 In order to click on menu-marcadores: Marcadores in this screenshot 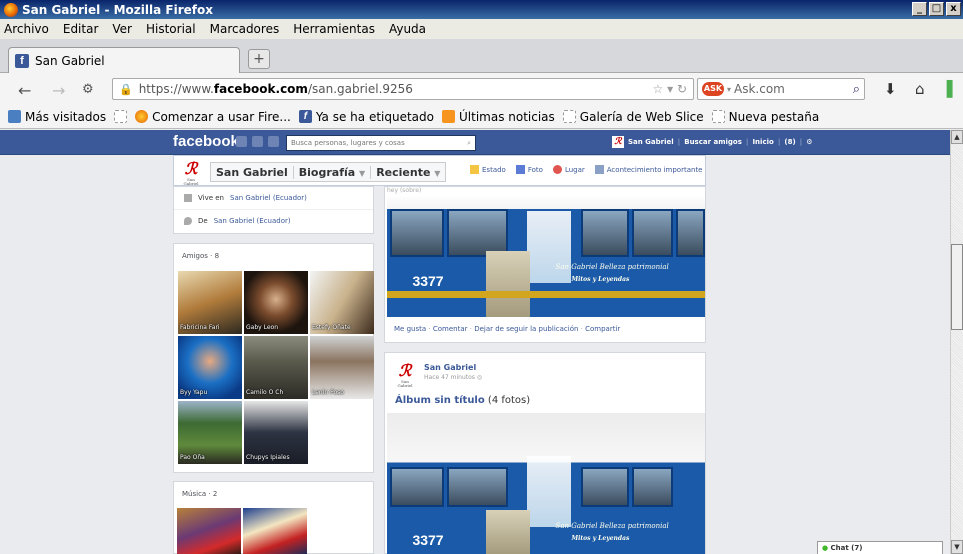, I will do `click(245, 29)`.